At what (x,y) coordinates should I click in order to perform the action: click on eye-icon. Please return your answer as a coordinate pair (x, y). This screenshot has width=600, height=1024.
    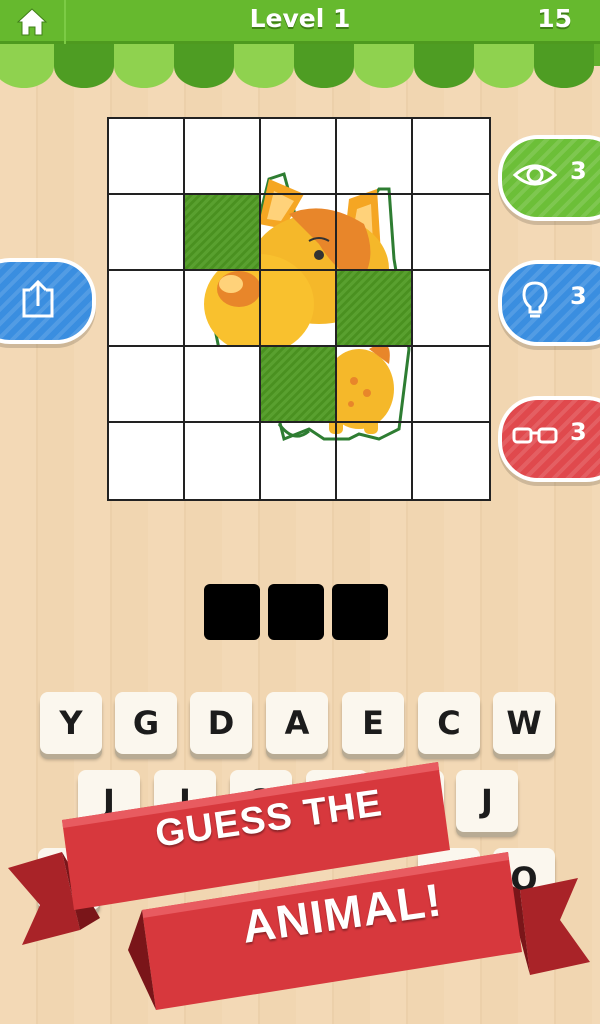
    Looking at the image, I should click on (535, 175).